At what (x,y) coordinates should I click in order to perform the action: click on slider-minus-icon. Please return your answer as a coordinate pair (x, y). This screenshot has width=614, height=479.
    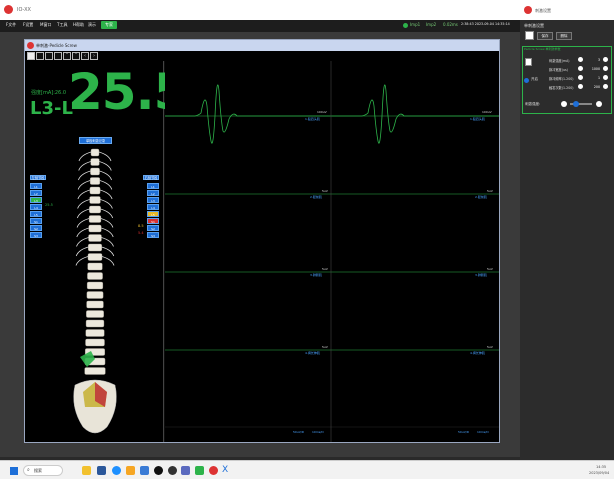
    Looking at the image, I should click on (564, 104).